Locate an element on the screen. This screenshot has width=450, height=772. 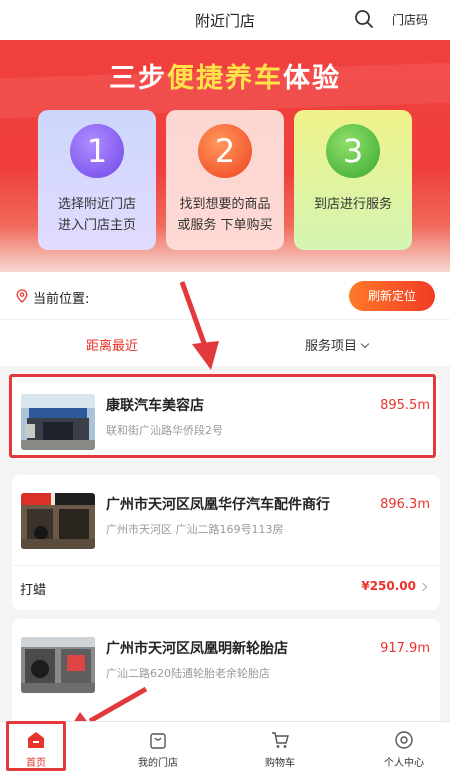
step-card-3: 3 到店进行服务 is located at coordinates (353, 180).